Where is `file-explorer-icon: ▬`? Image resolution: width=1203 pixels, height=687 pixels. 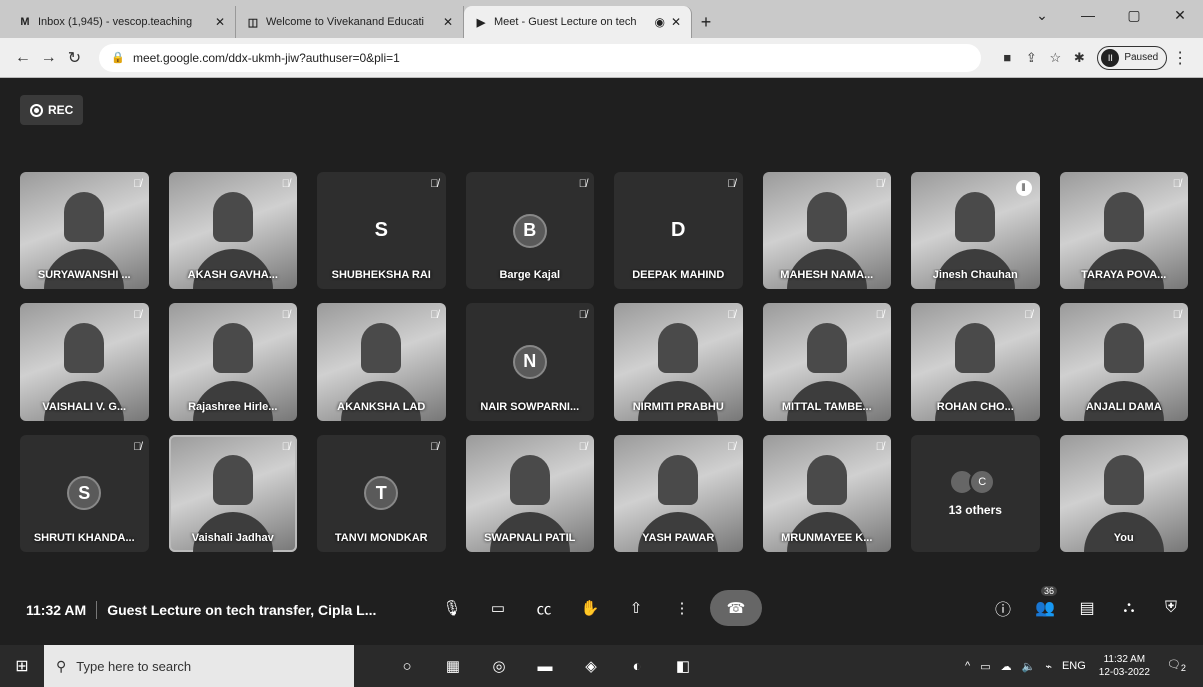 file-explorer-icon: ▬ is located at coordinates (545, 666).